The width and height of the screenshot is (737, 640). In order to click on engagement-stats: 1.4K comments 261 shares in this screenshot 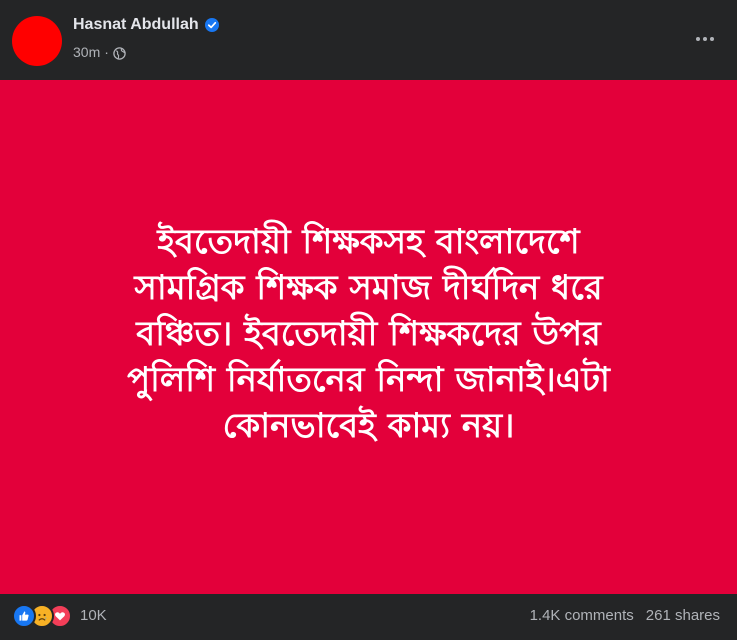, I will do `click(625, 616)`.